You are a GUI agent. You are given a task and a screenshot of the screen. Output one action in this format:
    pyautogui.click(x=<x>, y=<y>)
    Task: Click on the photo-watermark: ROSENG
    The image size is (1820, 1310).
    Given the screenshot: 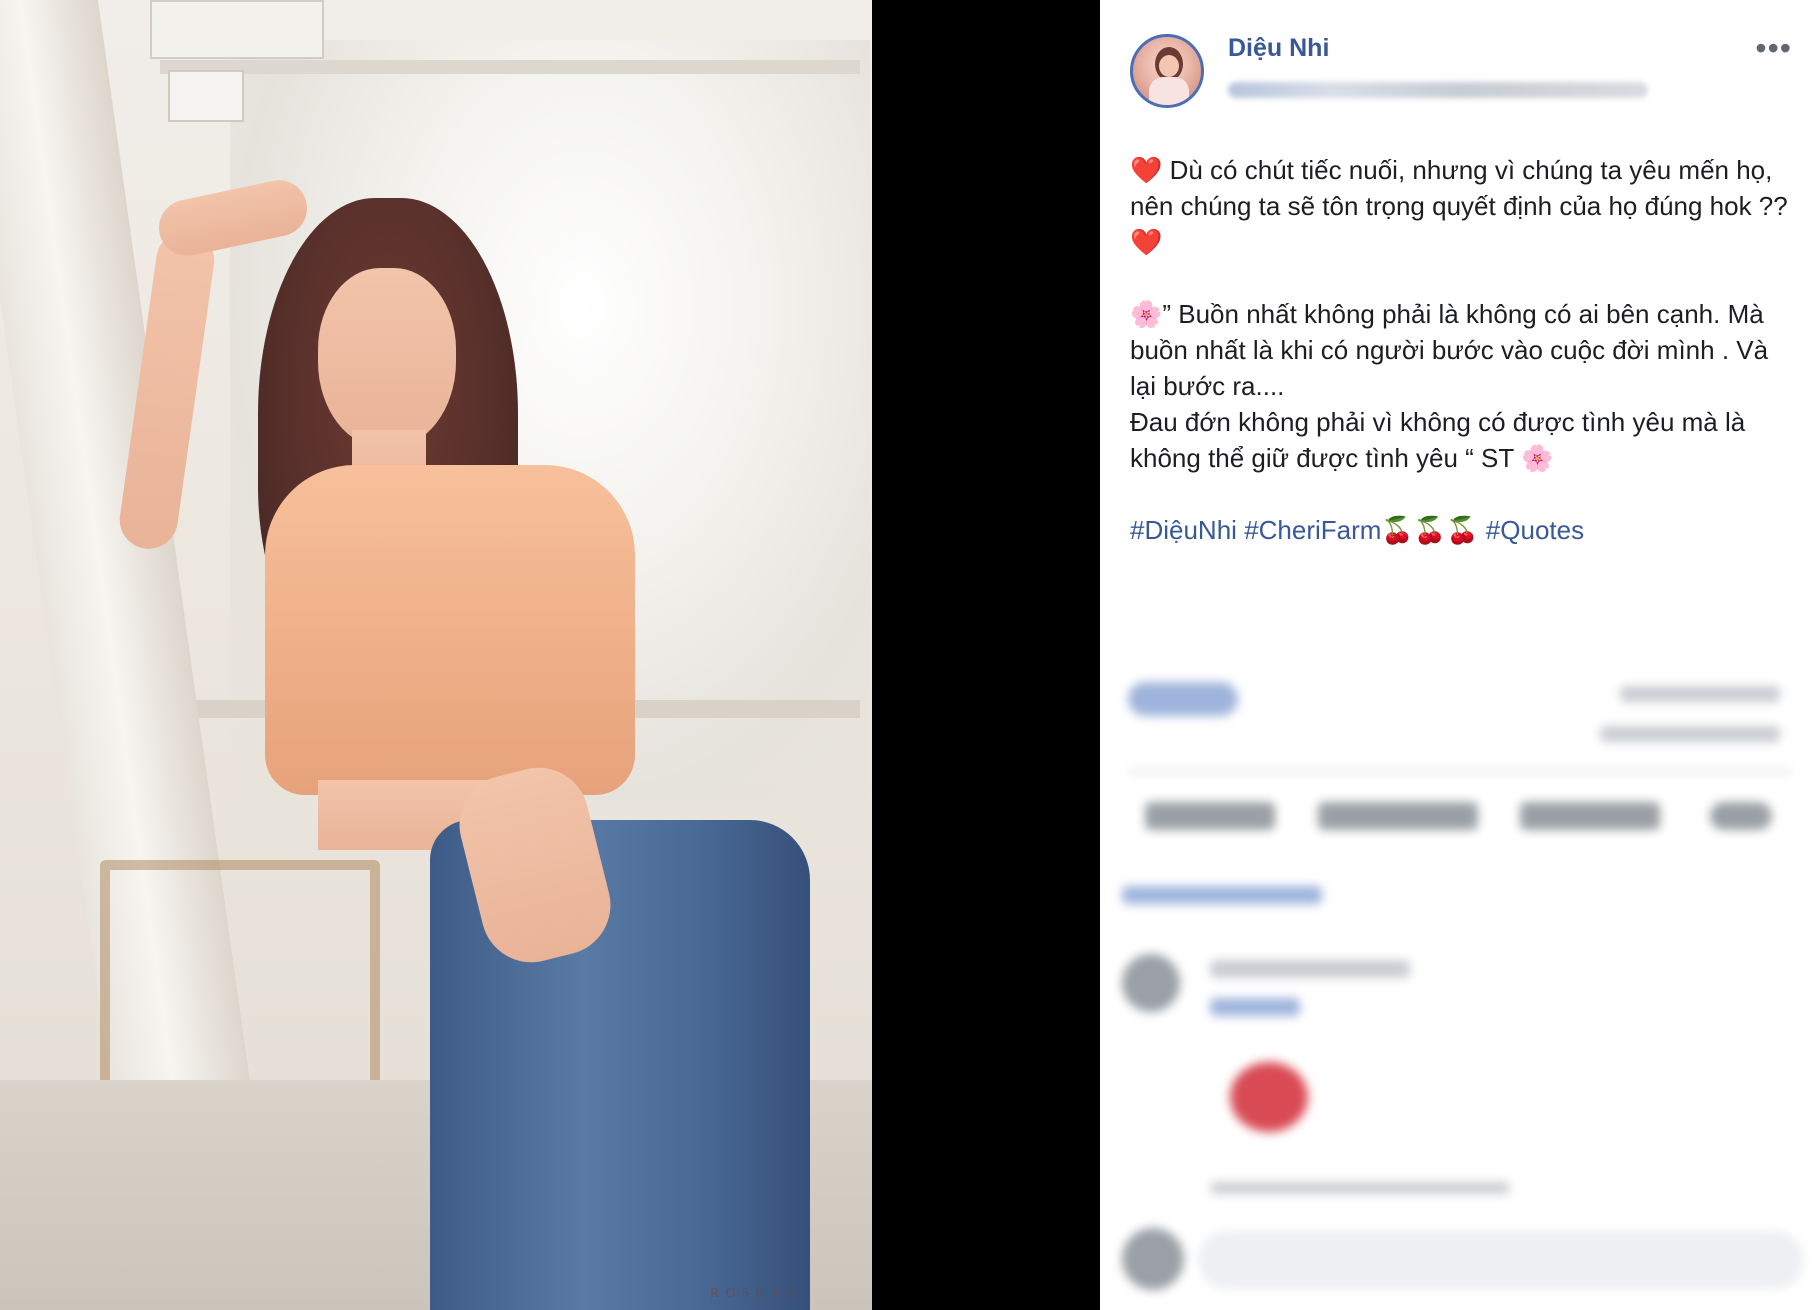 What is the action you would take?
    pyautogui.click(x=756, y=1293)
    